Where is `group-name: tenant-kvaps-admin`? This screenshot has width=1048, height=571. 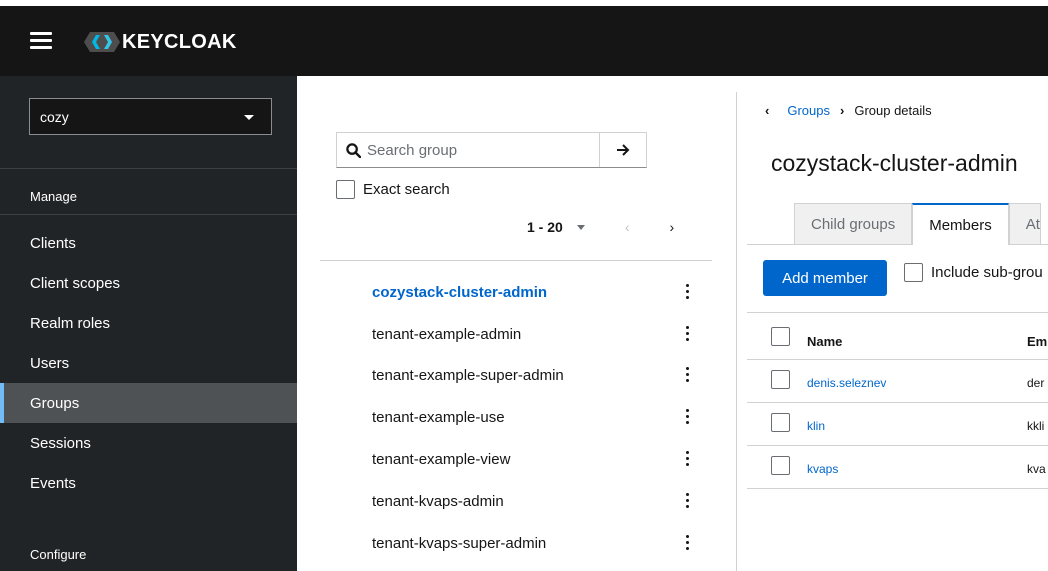
group-name: tenant-kvaps-admin is located at coordinates (438, 501).